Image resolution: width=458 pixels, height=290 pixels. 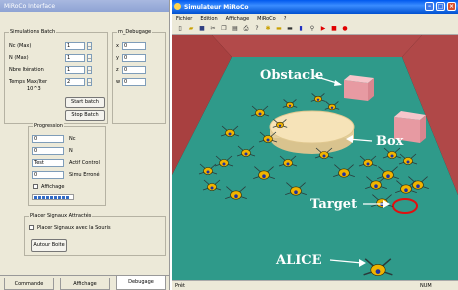 What do you see at coordinates (290, 29) in the screenshot?
I see `obstacle-tool-icon: ▬` at bounding box center [290, 29].